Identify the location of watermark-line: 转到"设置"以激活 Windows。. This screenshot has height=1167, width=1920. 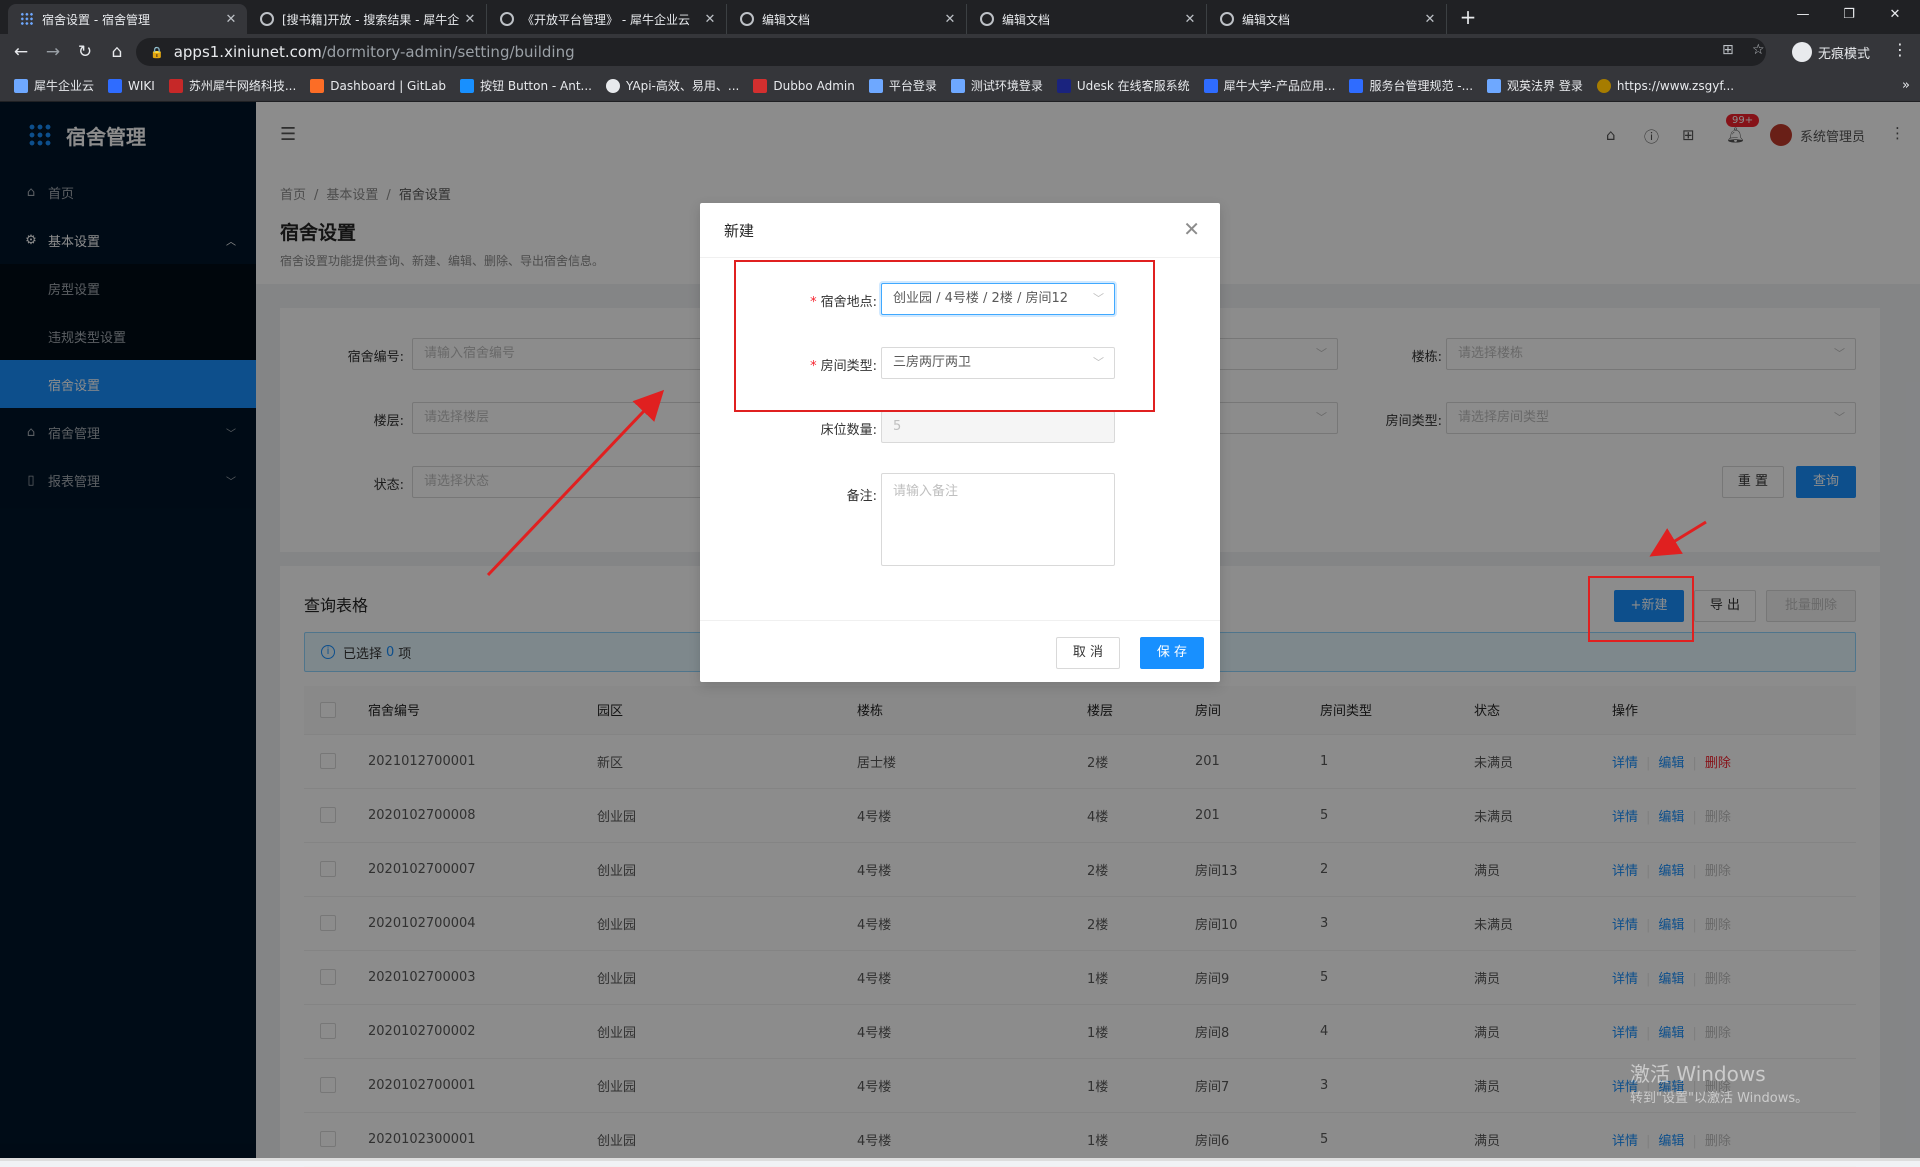
(1719, 1098).